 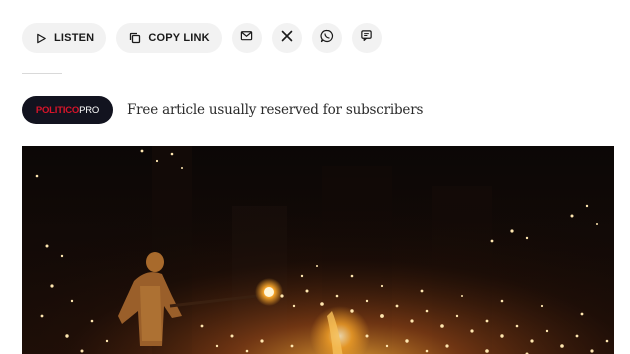 I want to click on play-icon, so click(x=41, y=38).